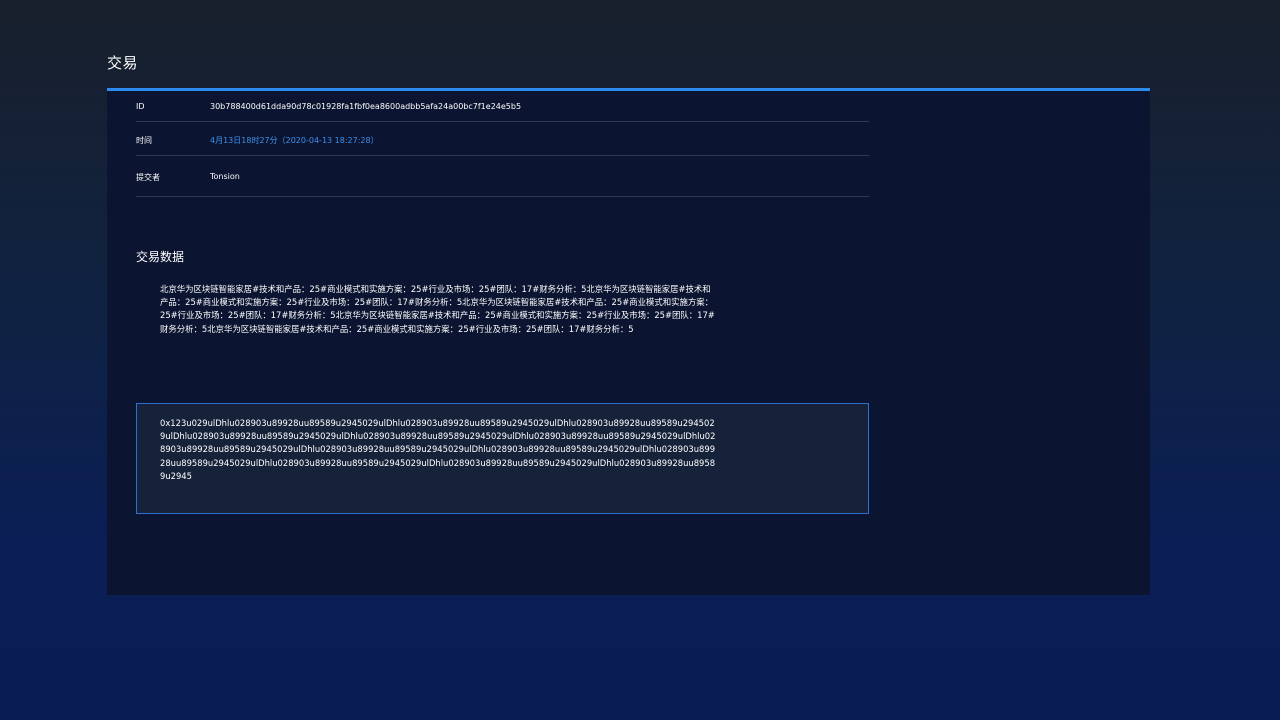  What do you see at coordinates (502, 176) in the screenshot?
I see `submitter-row: 提交者 Tonsion` at bounding box center [502, 176].